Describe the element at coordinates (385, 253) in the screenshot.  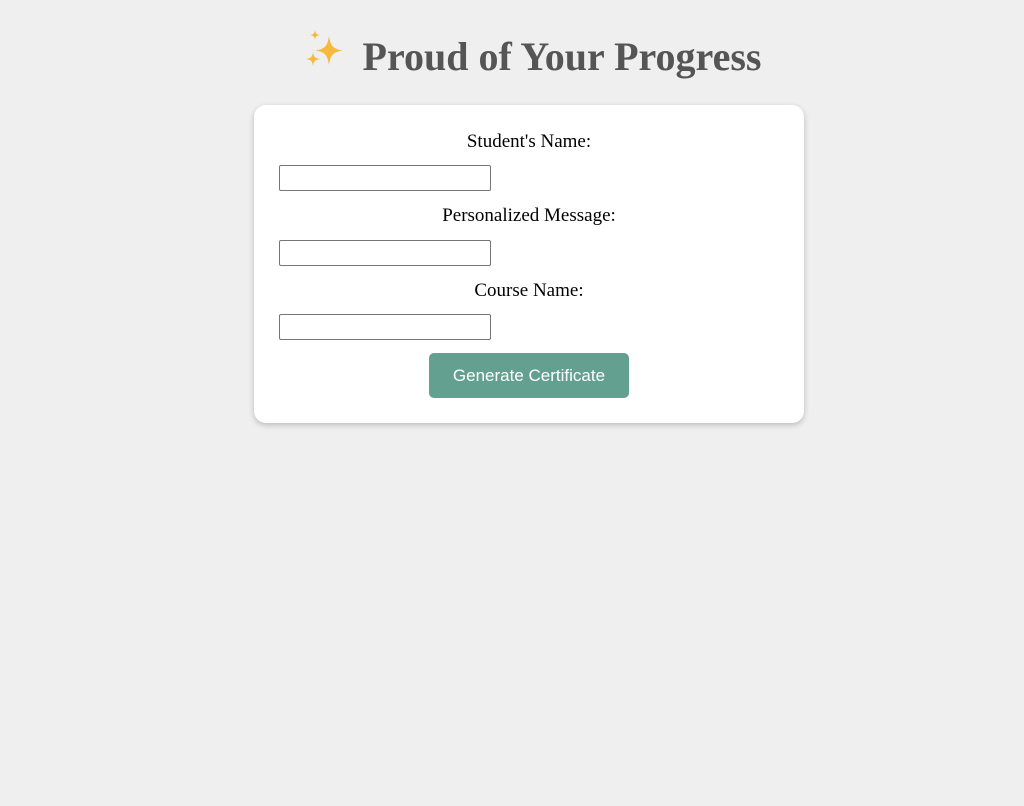
I see `personalized-message-input` at that location.